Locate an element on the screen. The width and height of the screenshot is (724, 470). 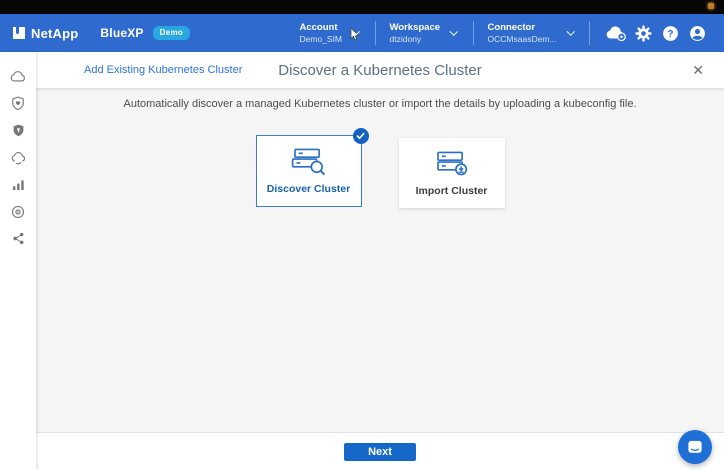
protection-shield-icon is located at coordinates (18, 130).